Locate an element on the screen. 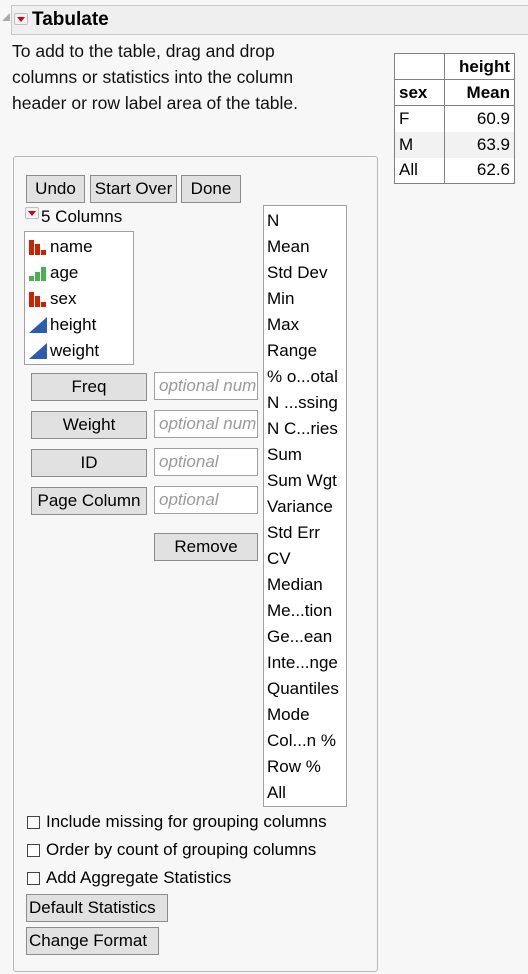  page-title: Tabulate is located at coordinates (70, 19).